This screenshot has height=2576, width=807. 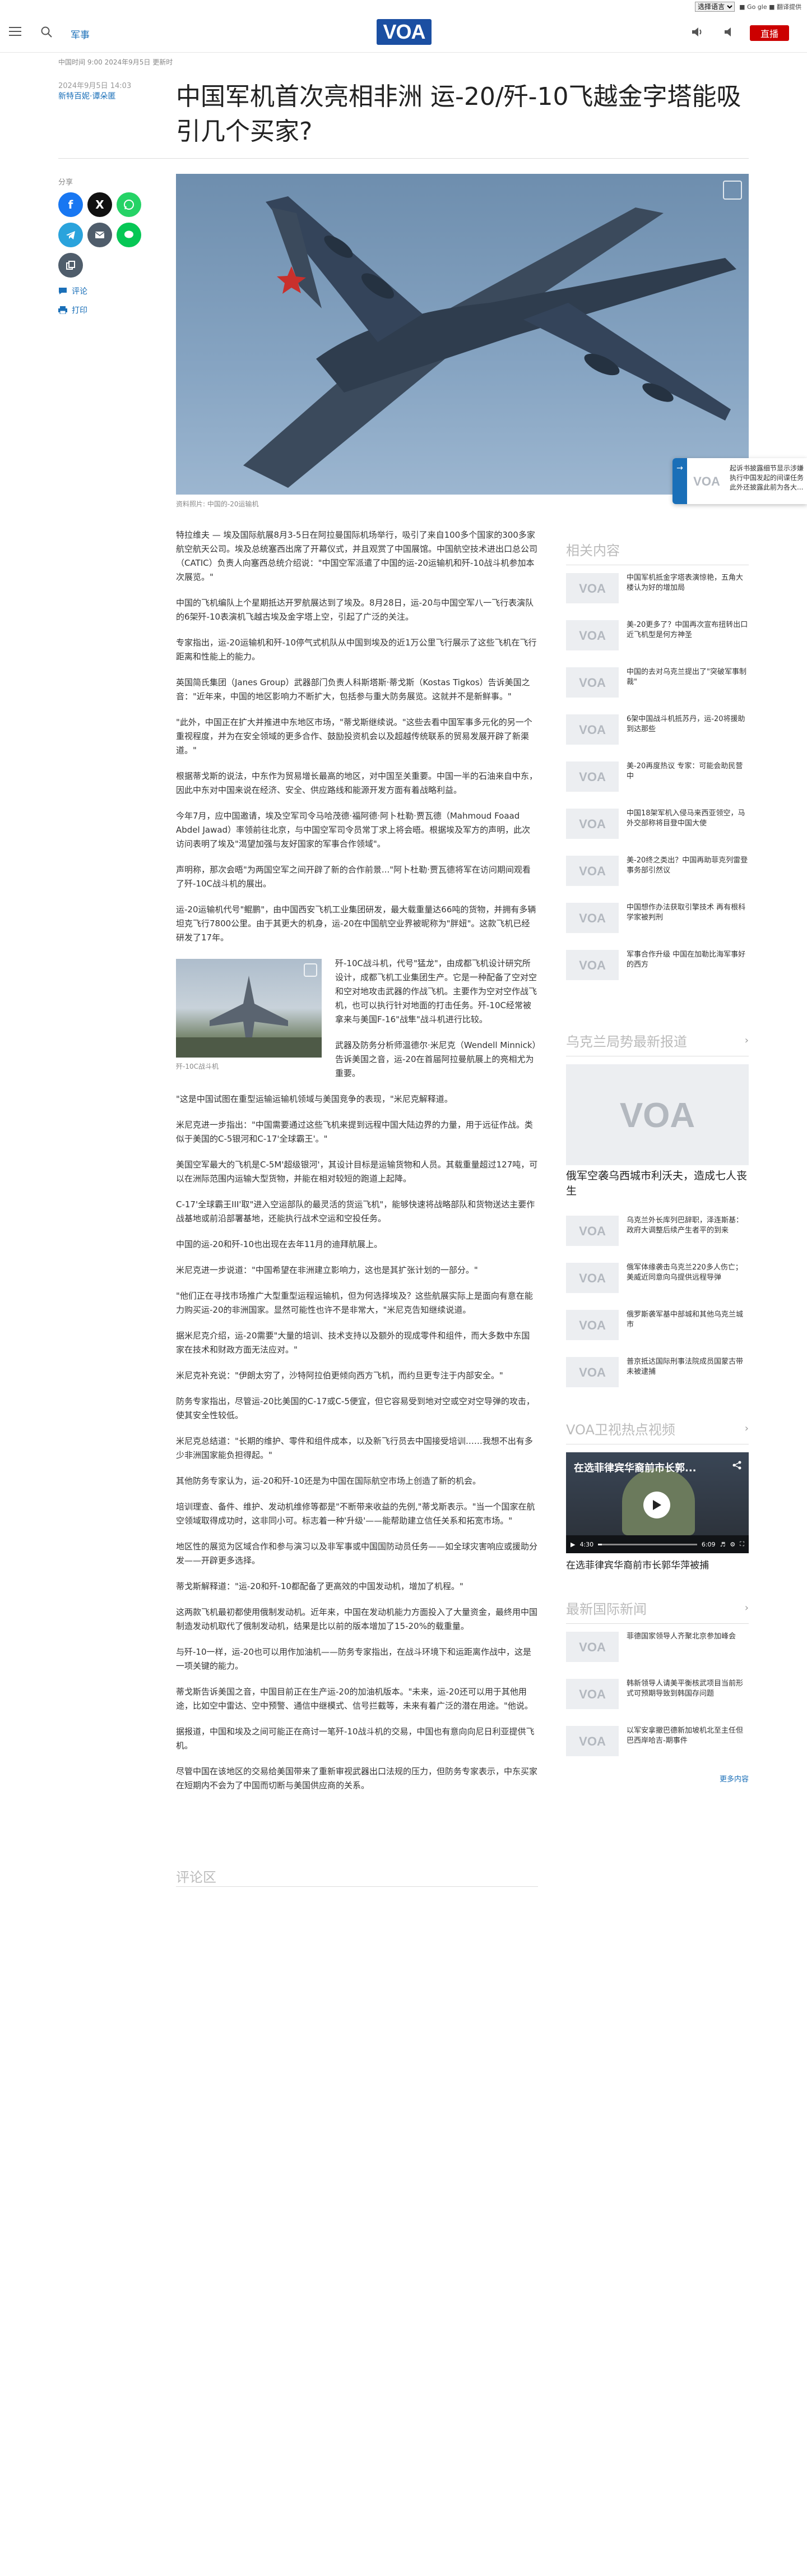 What do you see at coordinates (217, 504) in the screenshot?
I see `hero-caption: 资料照片: 中国的-20运输机` at bounding box center [217, 504].